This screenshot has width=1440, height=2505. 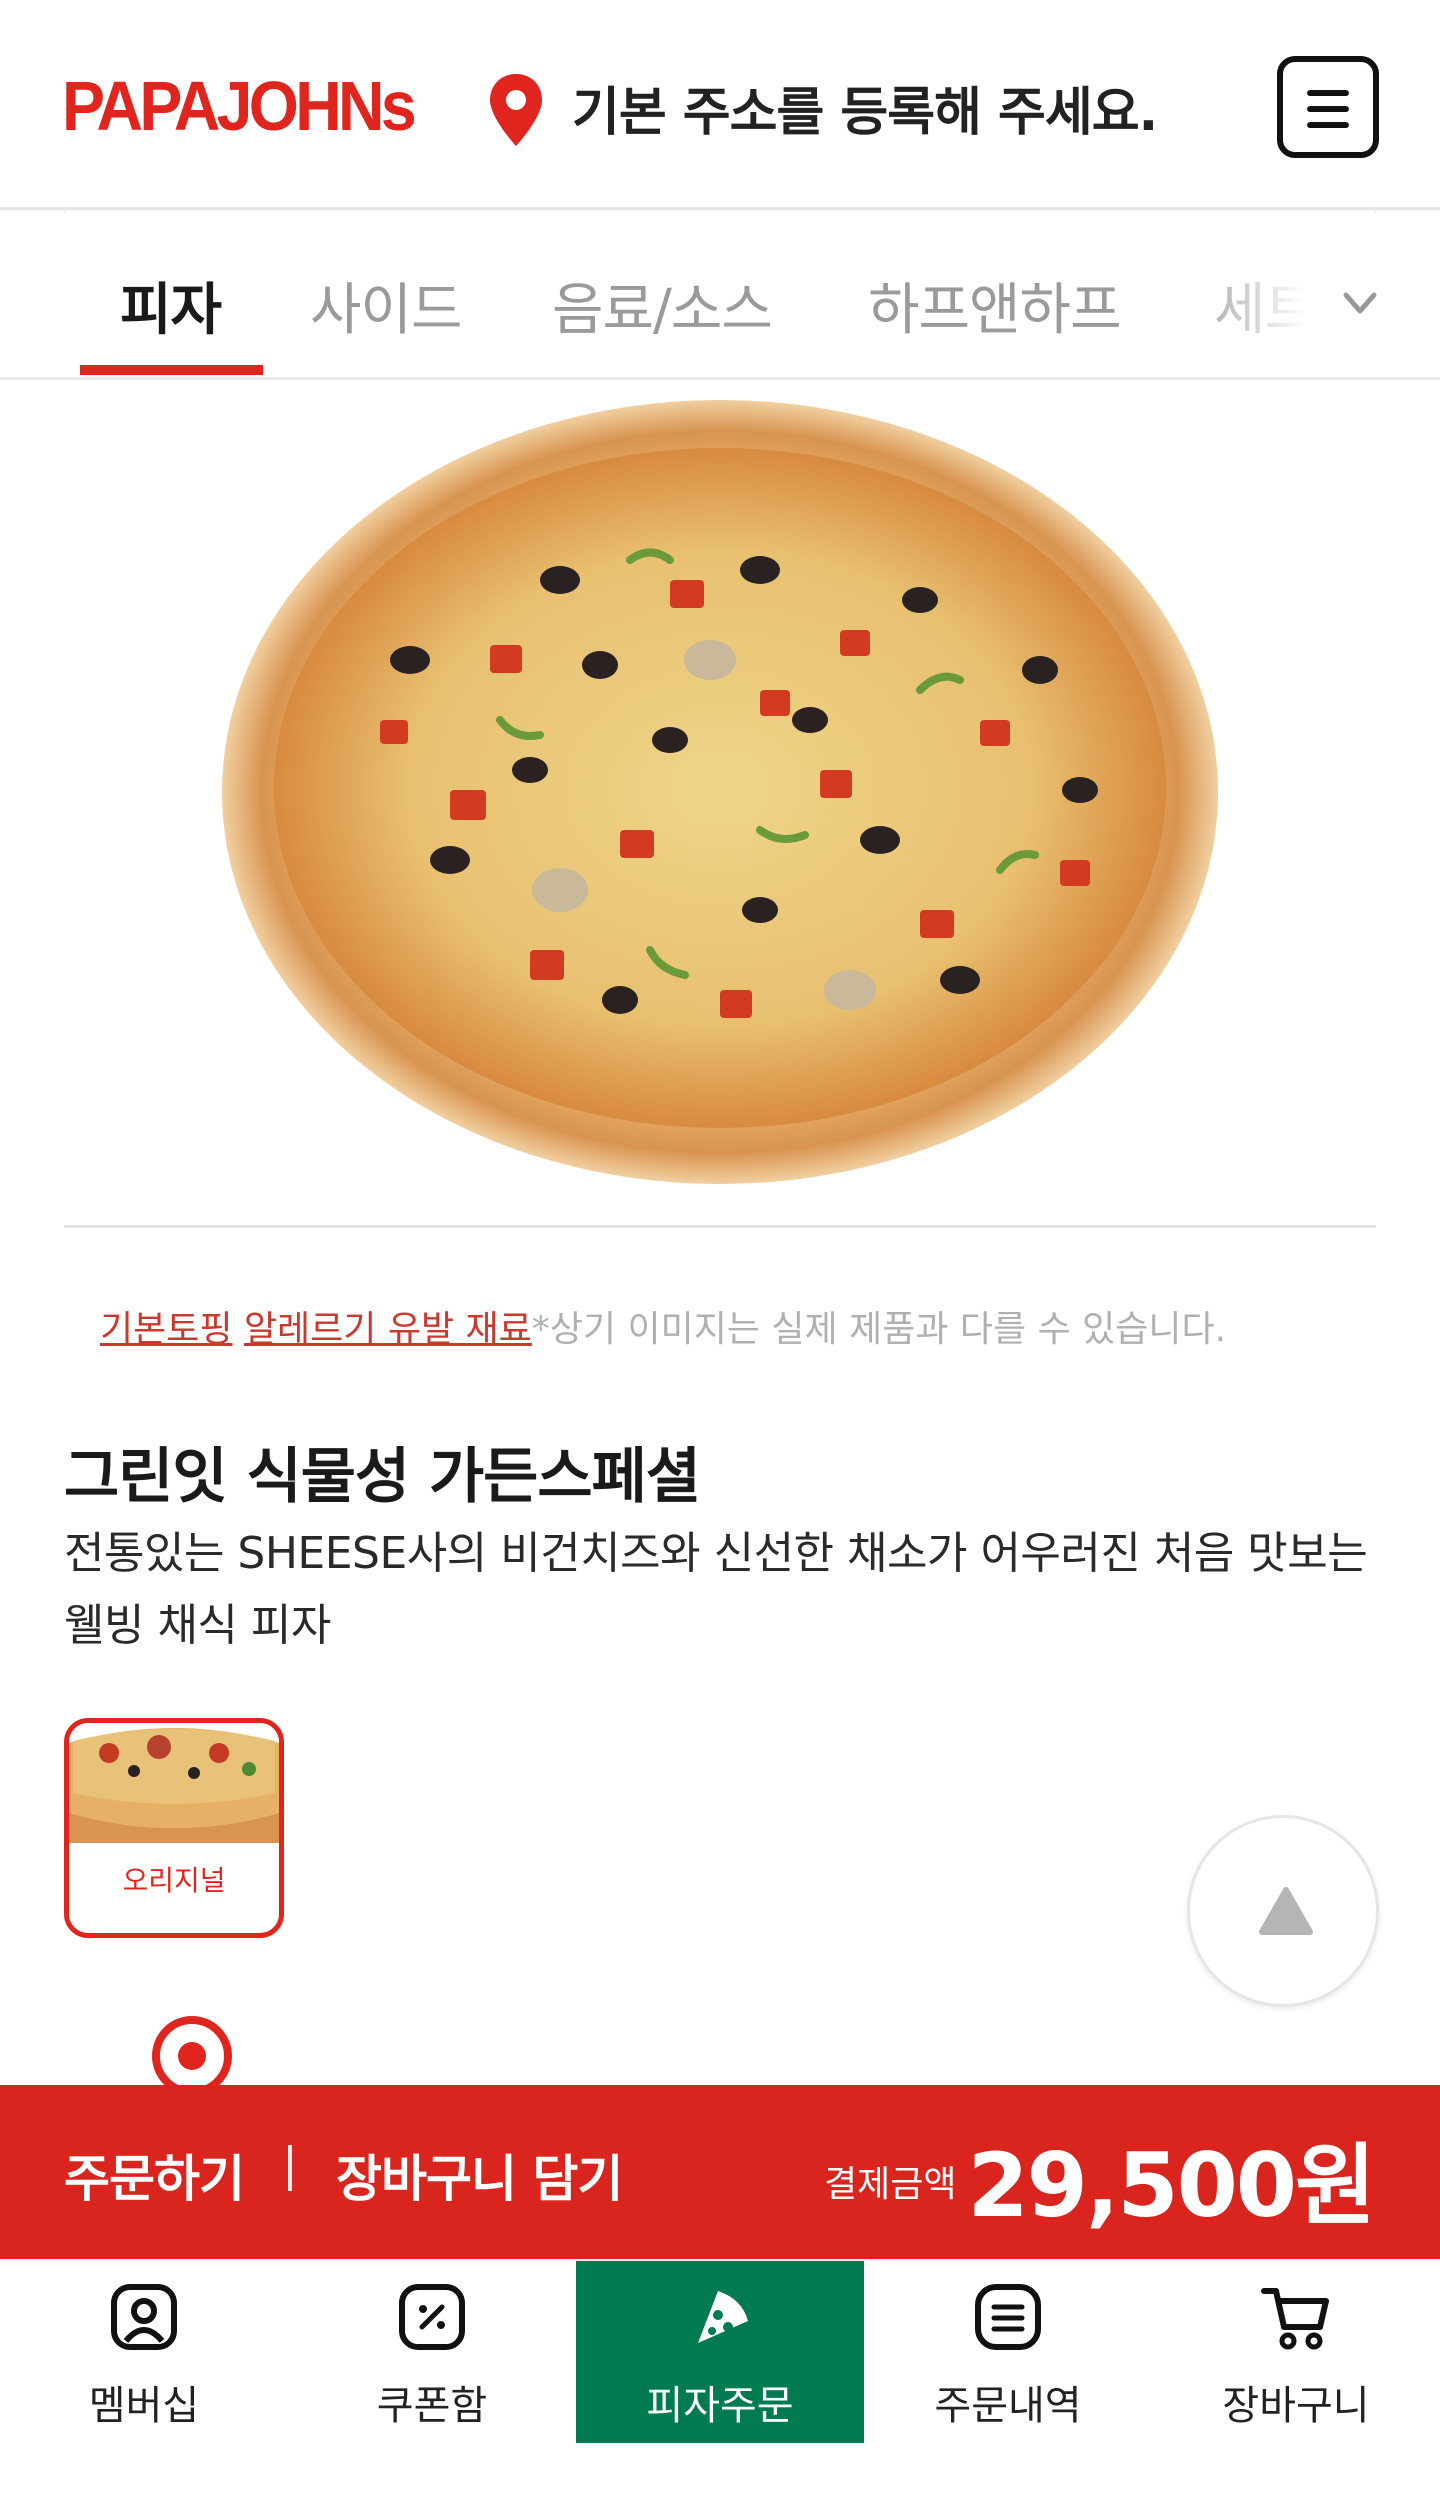 What do you see at coordinates (1270, 303) in the screenshot?
I see `tabs-fade` at bounding box center [1270, 303].